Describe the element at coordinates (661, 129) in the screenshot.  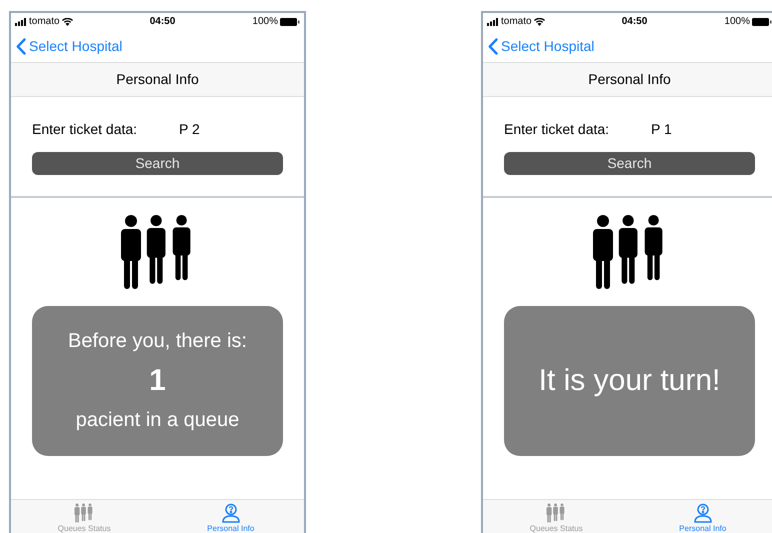
I see `ticket-field: P 1` at that location.